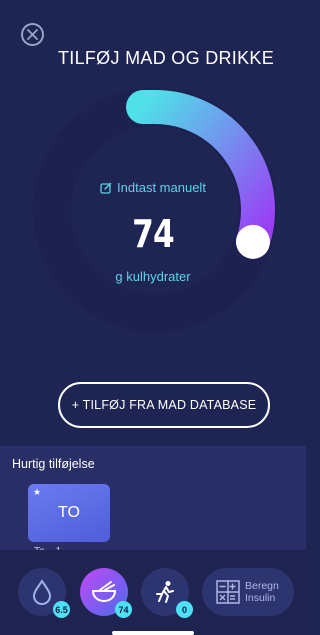  What do you see at coordinates (228, 592) in the screenshot?
I see `calculator-icon` at bounding box center [228, 592].